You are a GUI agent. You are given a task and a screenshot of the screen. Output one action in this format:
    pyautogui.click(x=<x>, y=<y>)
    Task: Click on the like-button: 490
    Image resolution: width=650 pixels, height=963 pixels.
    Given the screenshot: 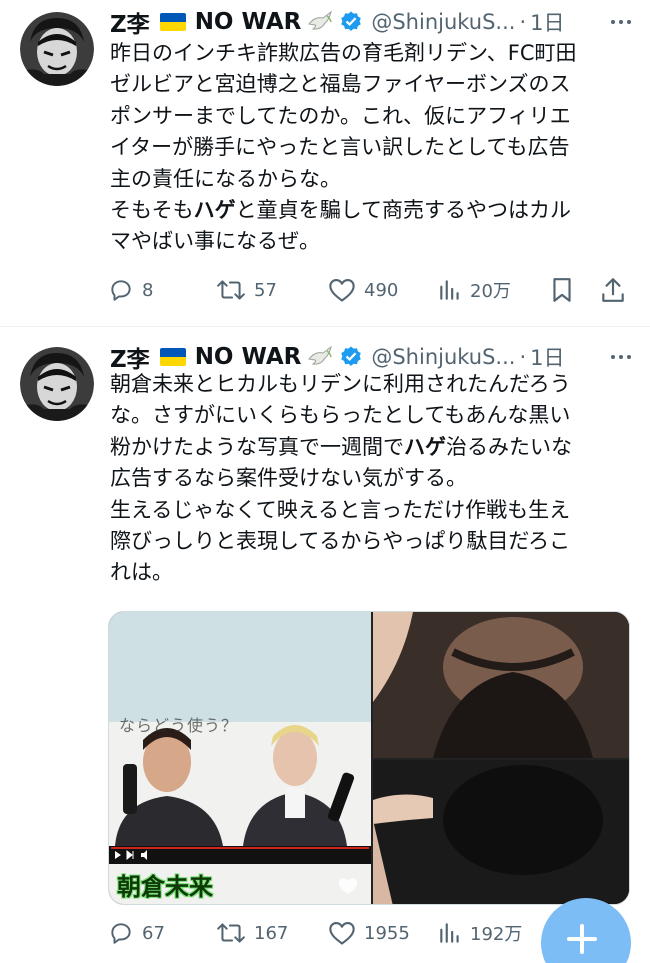 What is the action you would take?
    pyautogui.click(x=363, y=290)
    